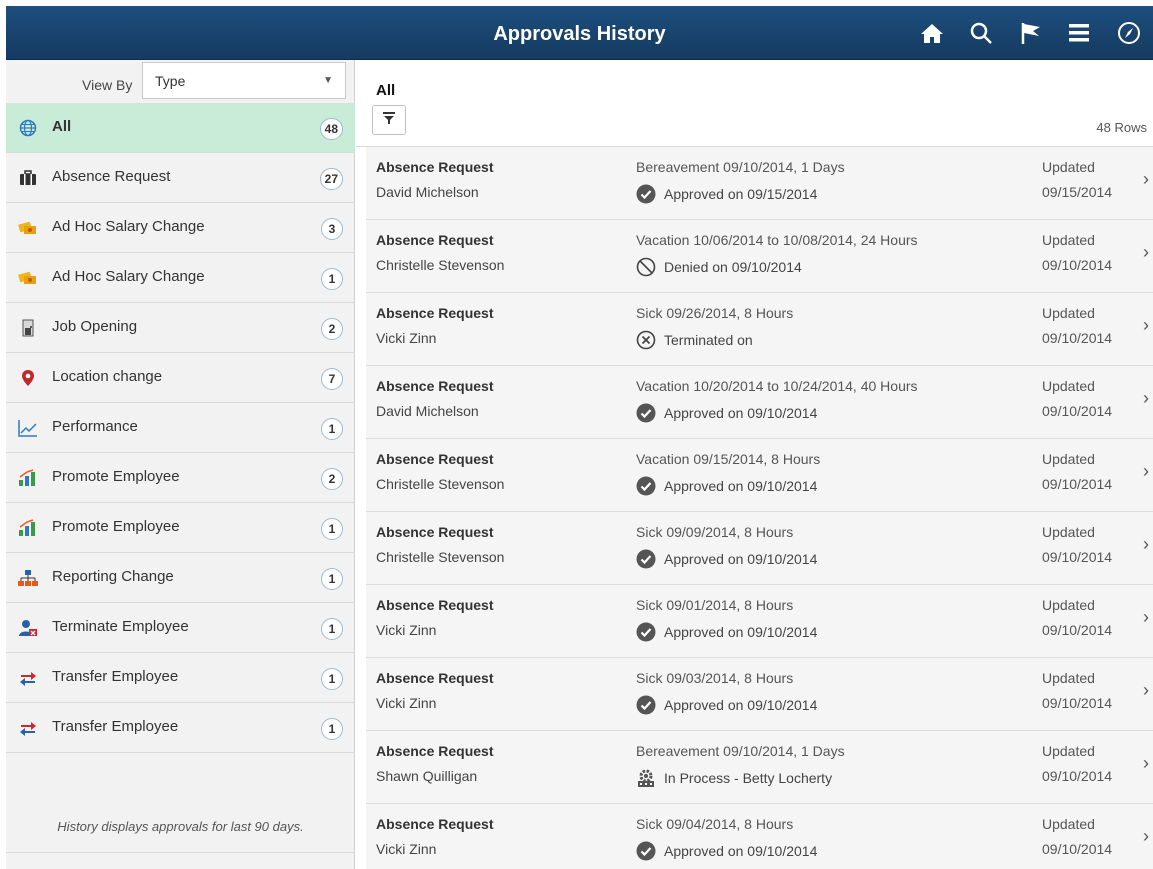  Describe the element at coordinates (332, 329) in the screenshot. I see `count-badge: 2` at that location.